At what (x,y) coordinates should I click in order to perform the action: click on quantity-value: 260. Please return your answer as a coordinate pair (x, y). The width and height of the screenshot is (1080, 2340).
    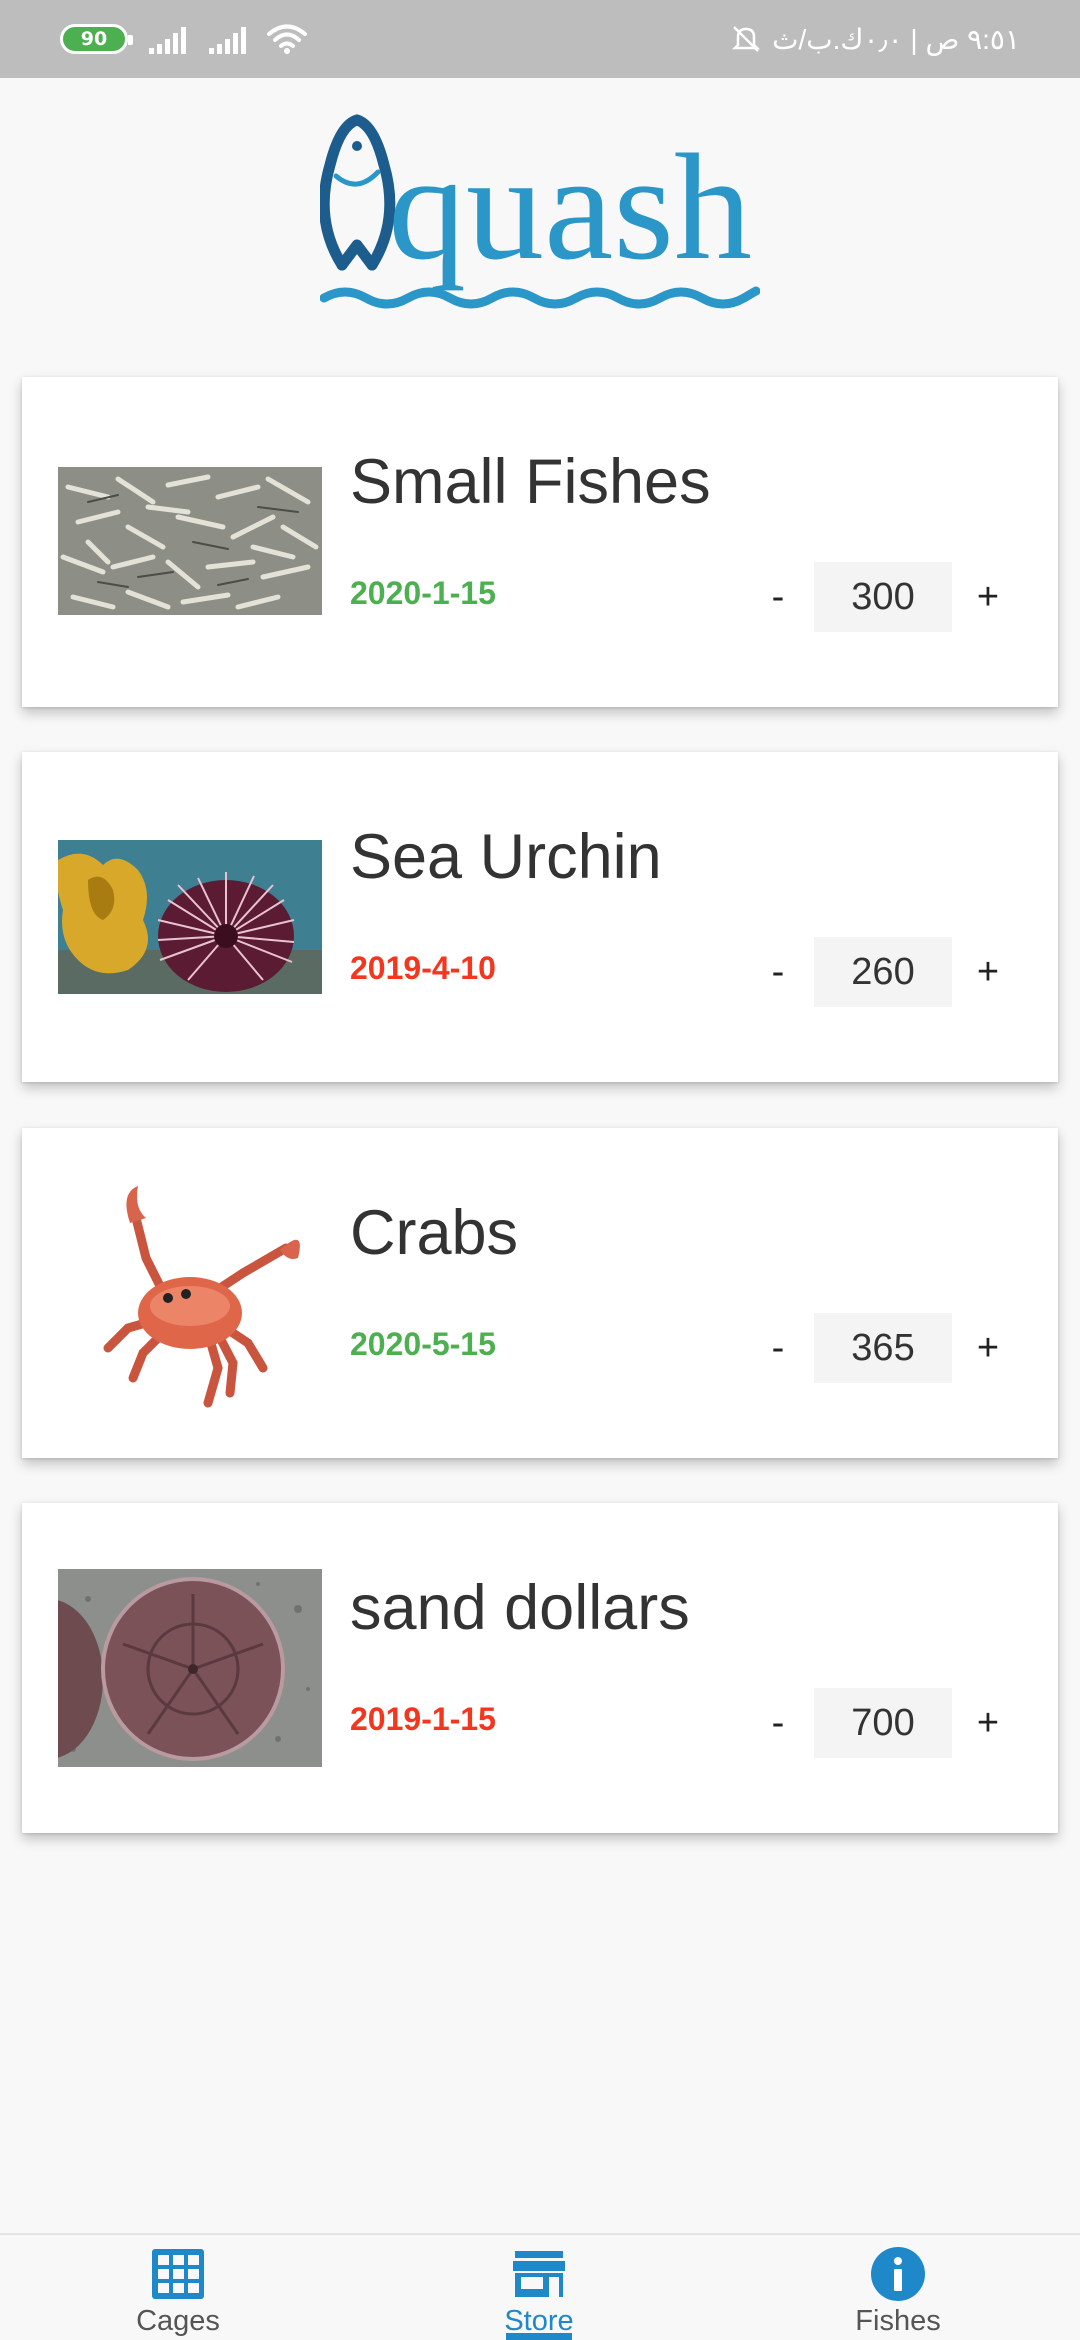
    Looking at the image, I should click on (883, 972).